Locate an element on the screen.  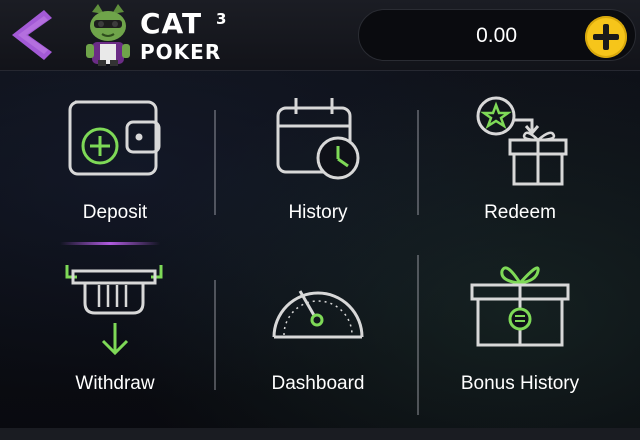
bottom-strip is located at coordinates (320, 434).